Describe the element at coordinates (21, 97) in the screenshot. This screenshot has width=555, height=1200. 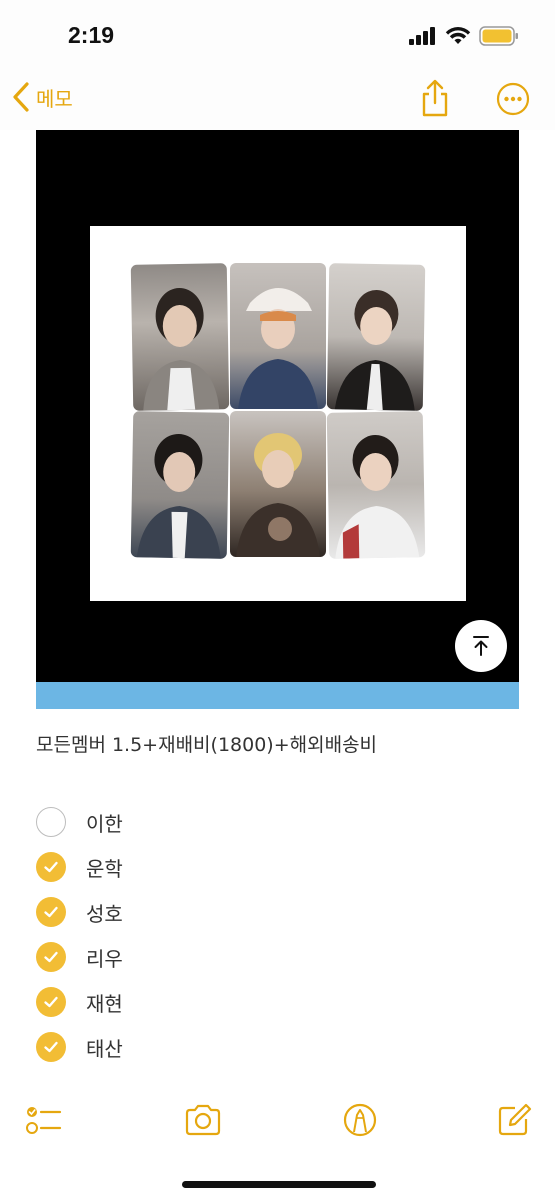
I see `chevron-left-icon` at that location.